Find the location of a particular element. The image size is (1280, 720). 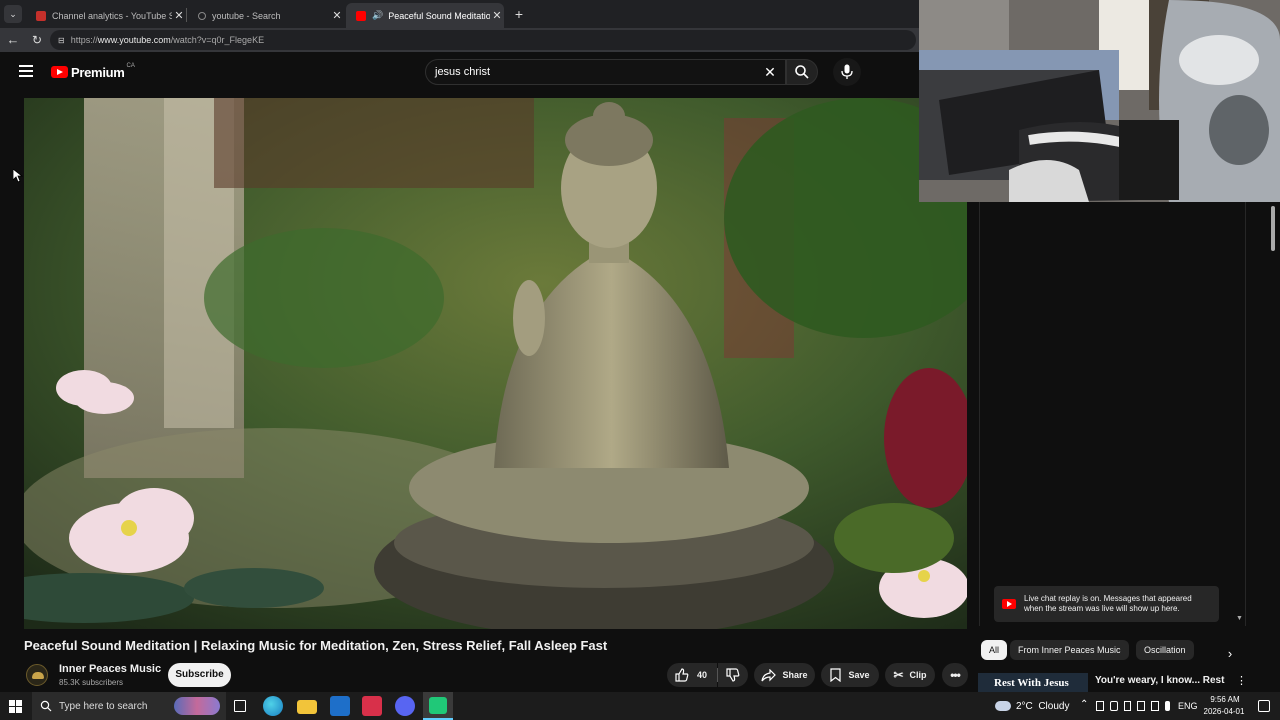

cloud-weather-icon is located at coordinates (1003, 706).